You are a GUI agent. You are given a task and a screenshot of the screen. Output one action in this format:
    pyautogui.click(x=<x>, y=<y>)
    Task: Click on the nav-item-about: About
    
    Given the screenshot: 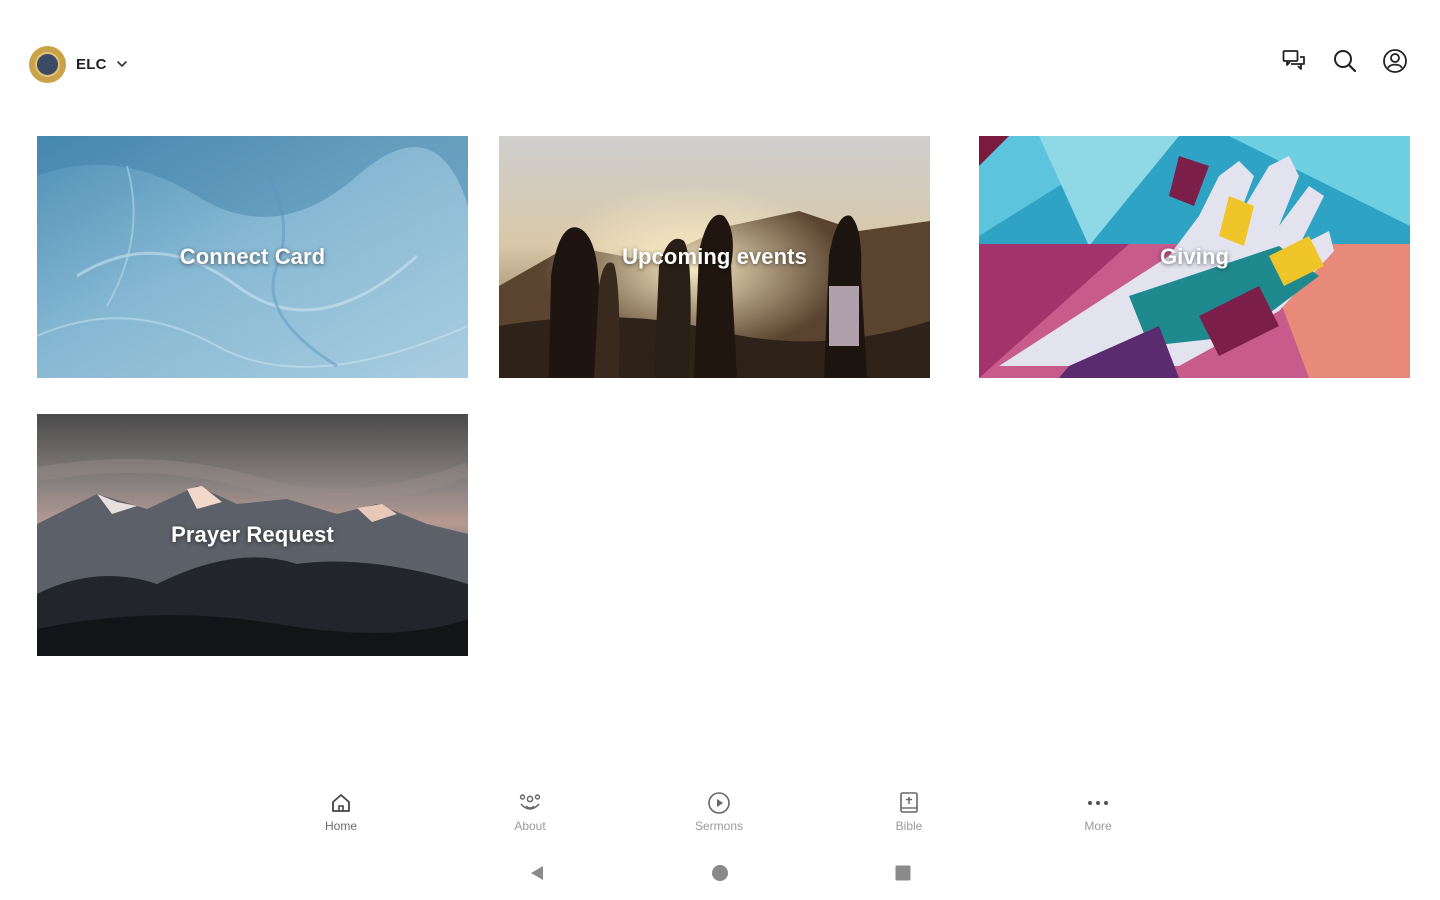 What is the action you would take?
    pyautogui.click(x=530, y=815)
    